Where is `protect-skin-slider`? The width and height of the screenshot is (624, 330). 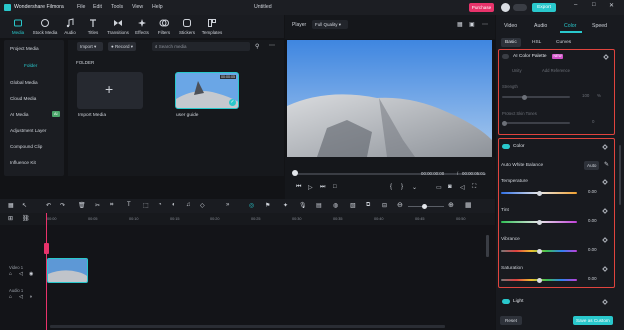
protect-skin-slider is located at coordinates (536, 123).